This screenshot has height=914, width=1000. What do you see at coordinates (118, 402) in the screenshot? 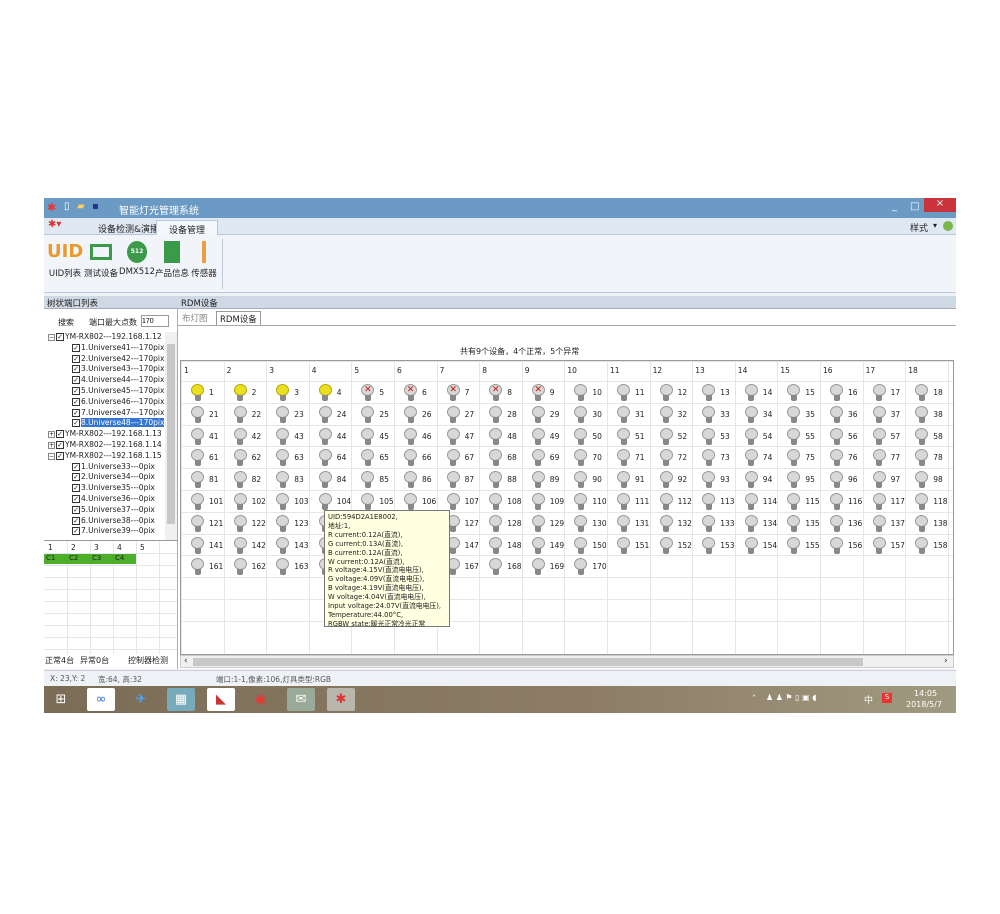
I see `tree-item-universe: ✓ 6.Universe46---170pix` at bounding box center [118, 402].